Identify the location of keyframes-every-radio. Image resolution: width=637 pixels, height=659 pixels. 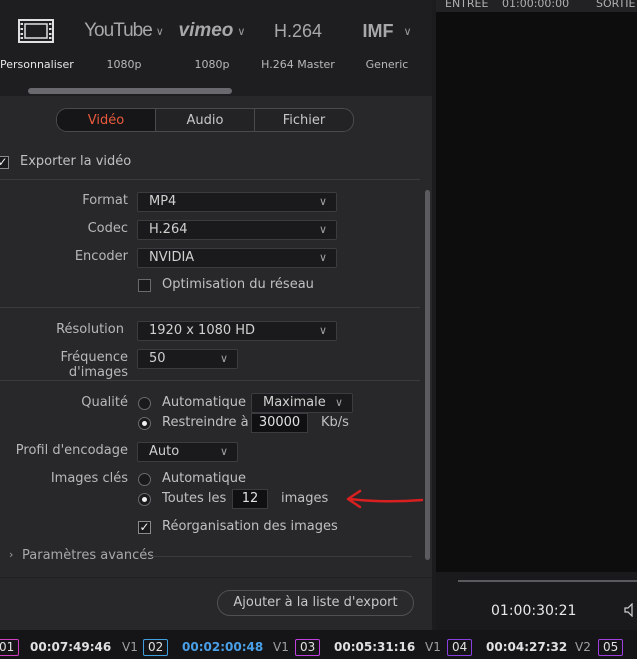
(144, 499).